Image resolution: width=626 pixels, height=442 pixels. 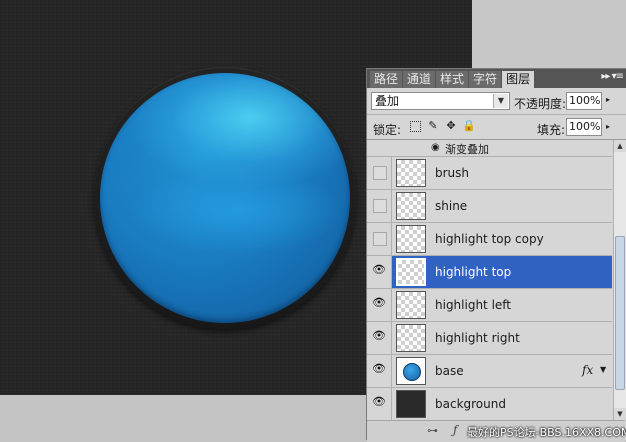 I want to click on layer-row-shine: shine, so click(x=489, y=206).